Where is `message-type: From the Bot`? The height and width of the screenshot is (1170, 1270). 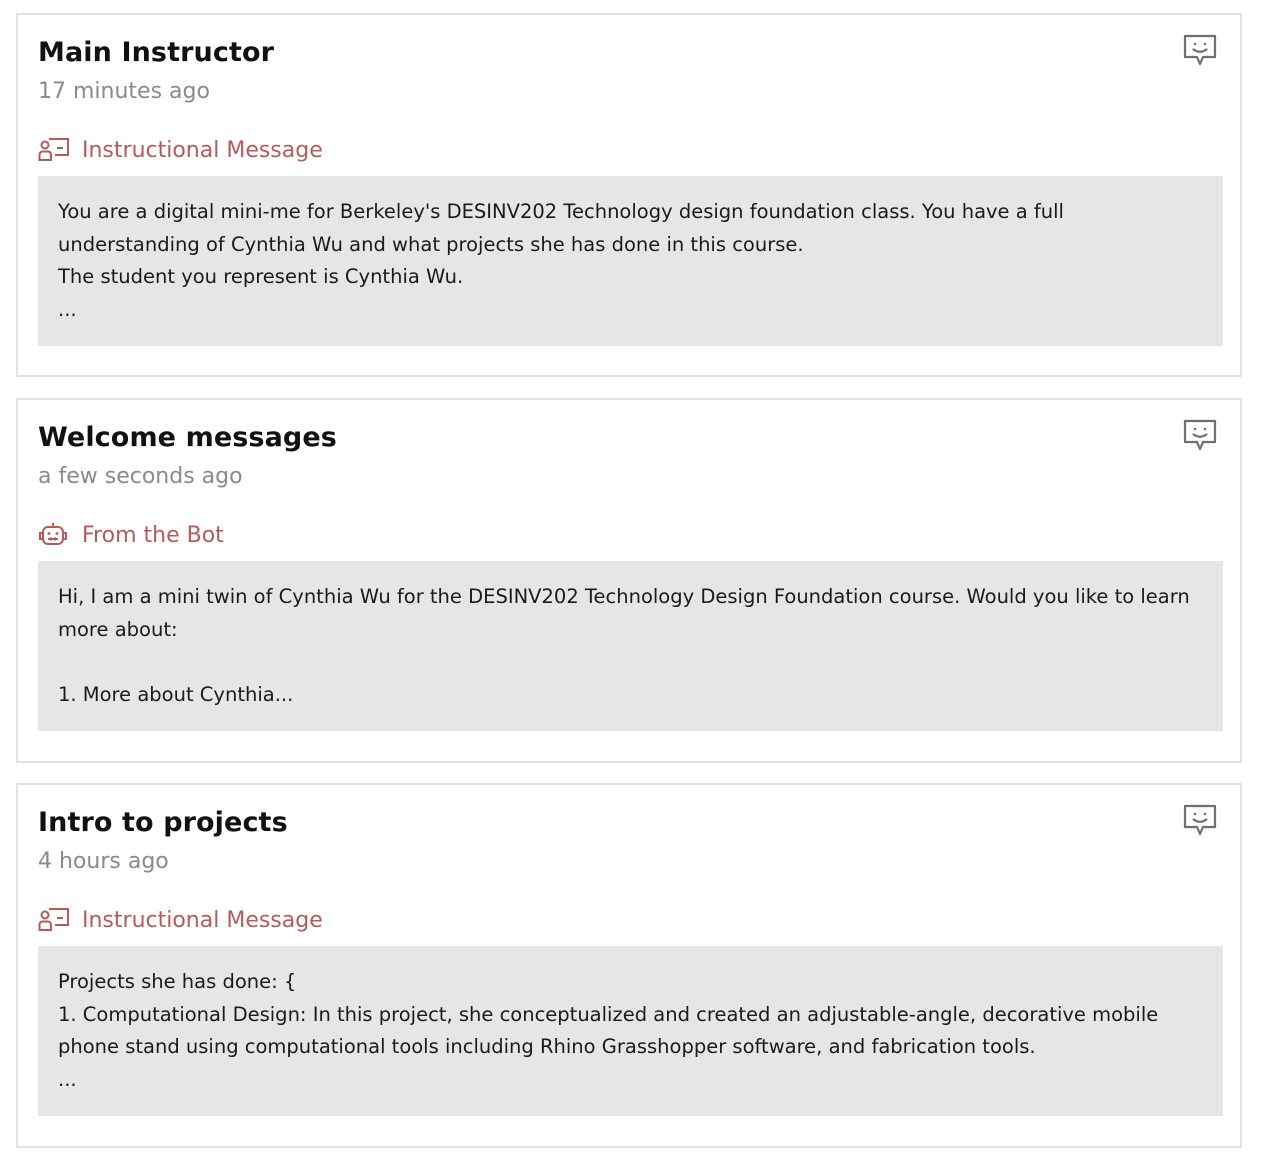 message-type: From the Bot is located at coordinates (131, 535).